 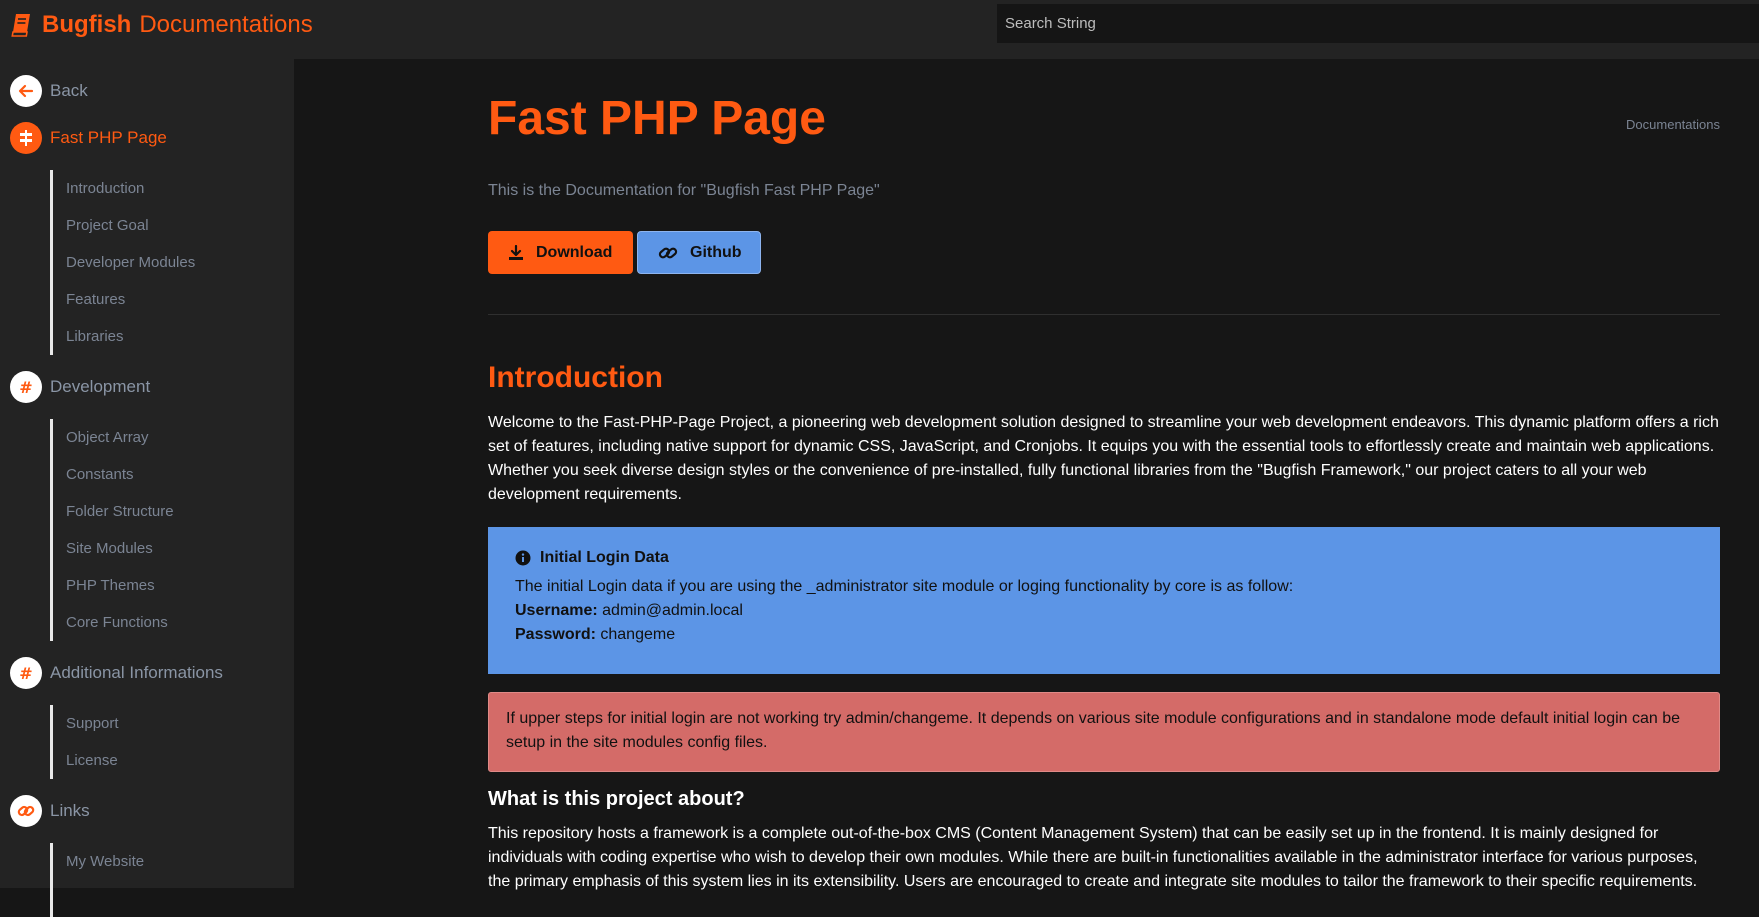 I want to click on sidebar-item-site-modules: Site Modules, so click(x=113, y=548).